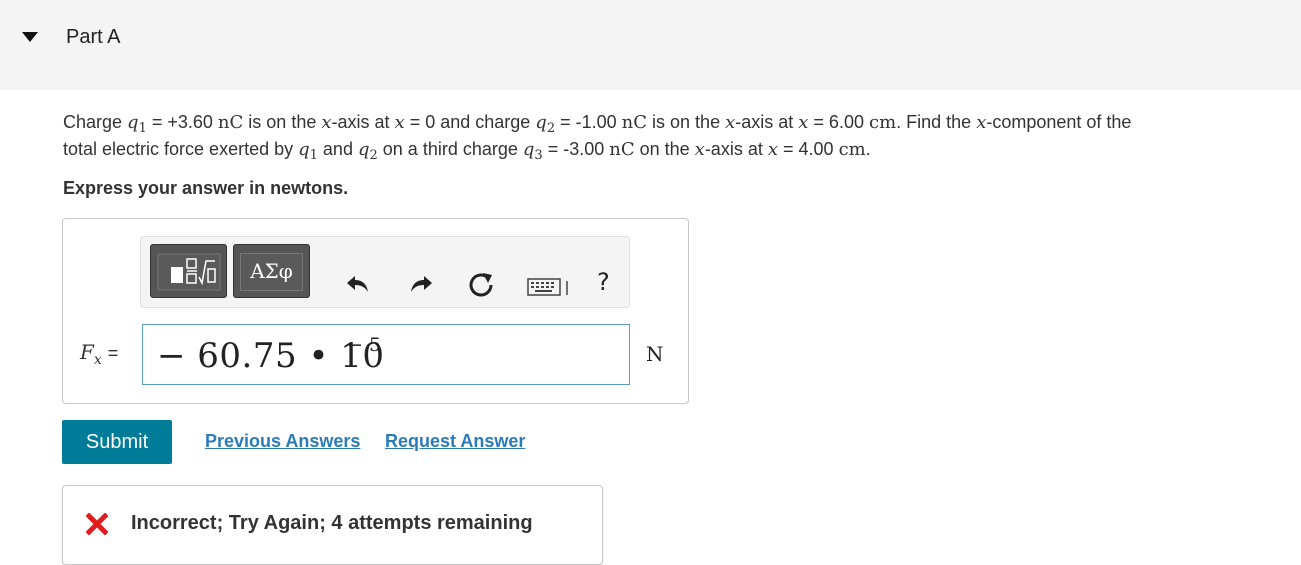 This screenshot has width=1301, height=565. I want to click on q3-symbol: q3, so click(532, 151).